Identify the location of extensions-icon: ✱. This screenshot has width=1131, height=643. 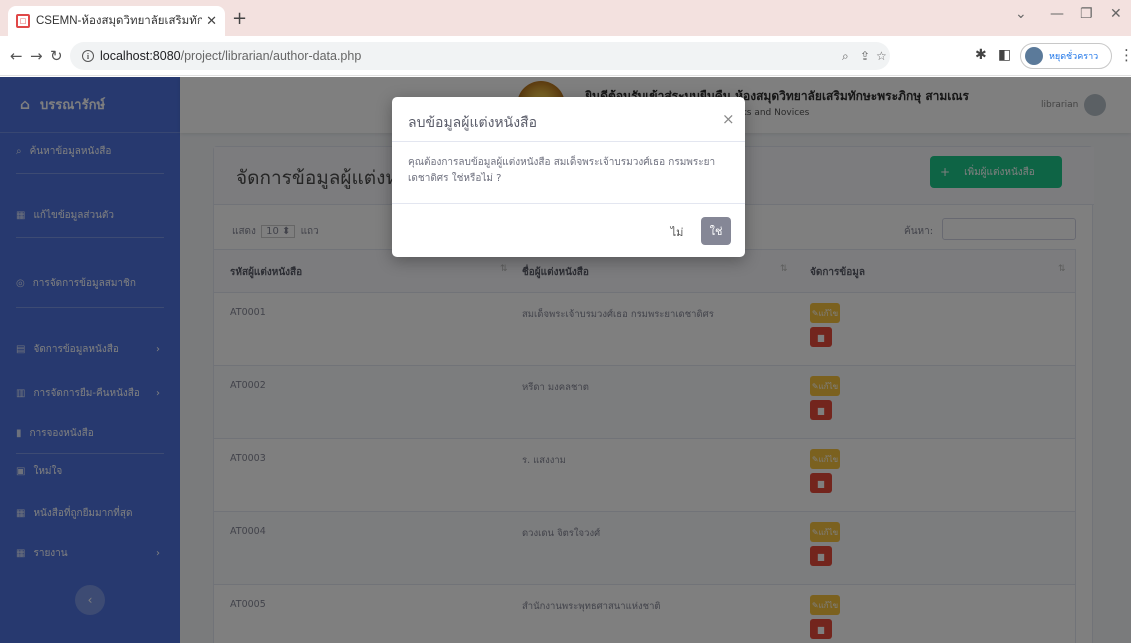
(981, 55).